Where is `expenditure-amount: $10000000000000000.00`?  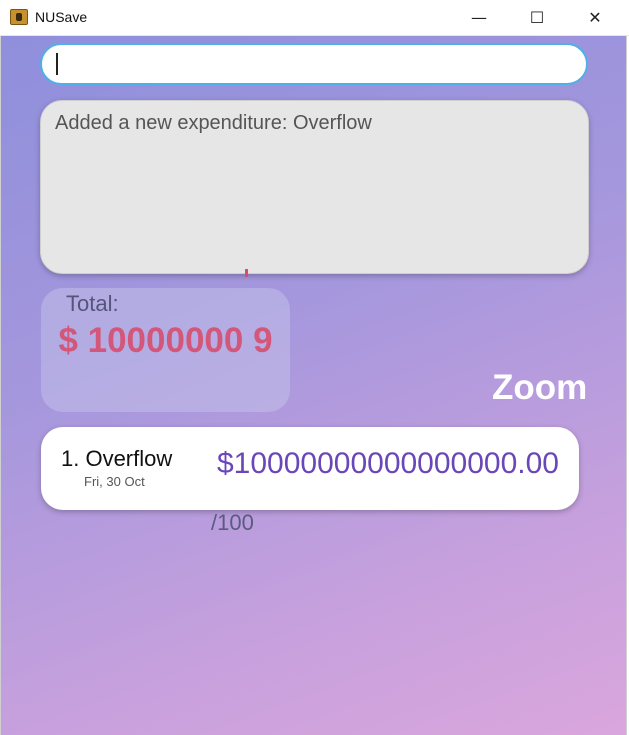
expenditure-amount: $10000000000000000.00 is located at coordinates (387, 463).